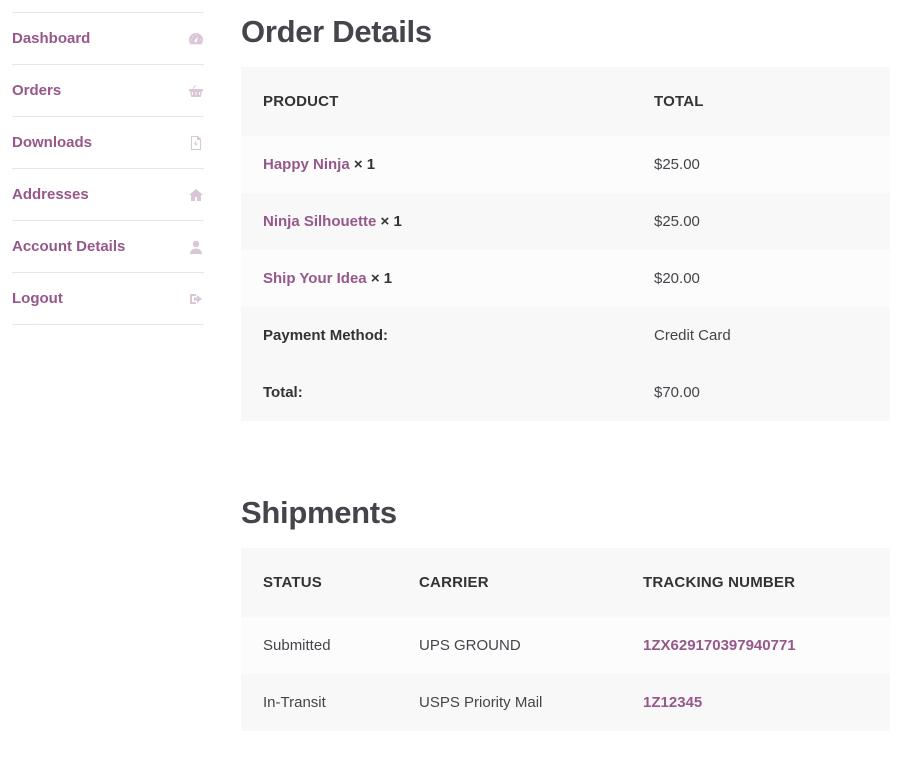 This screenshot has width=917, height=768. I want to click on shipments-title: Shipments, so click(319, 512).